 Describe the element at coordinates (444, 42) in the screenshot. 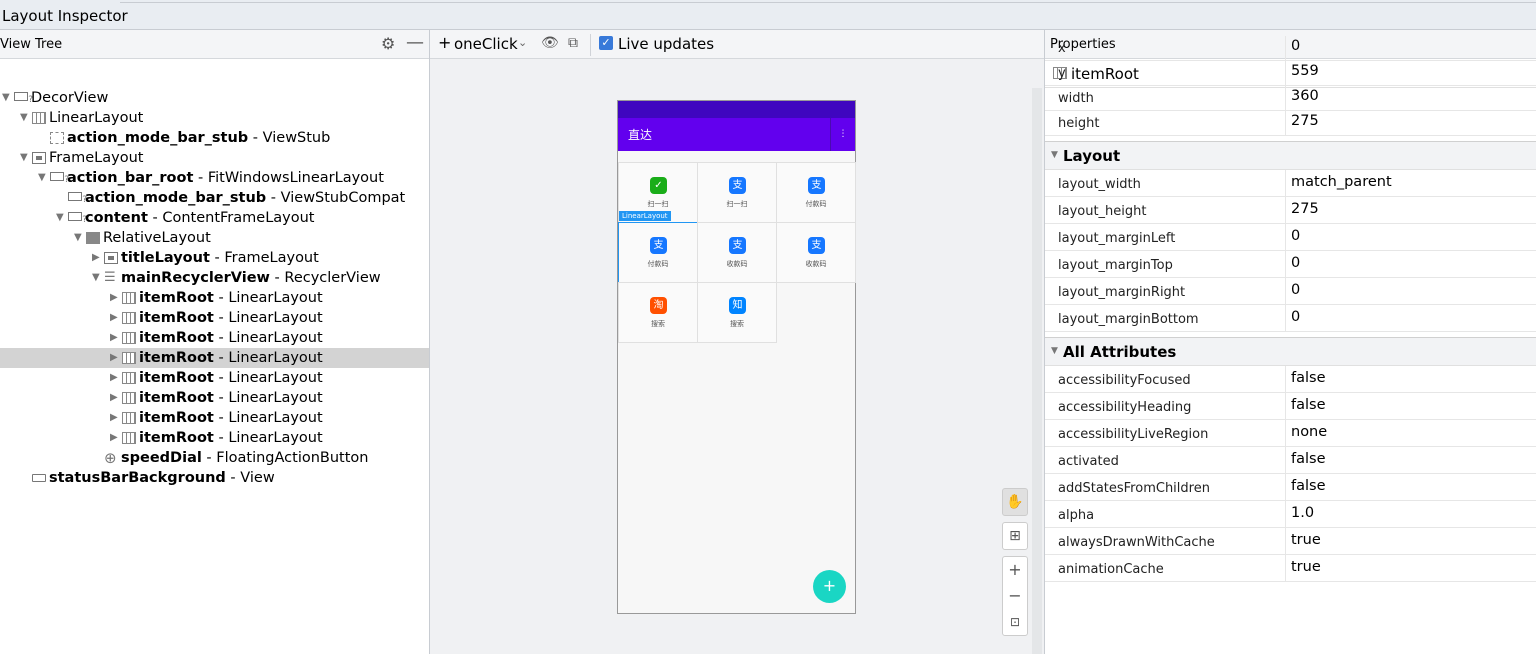

I see `add-icon: +` at that location.